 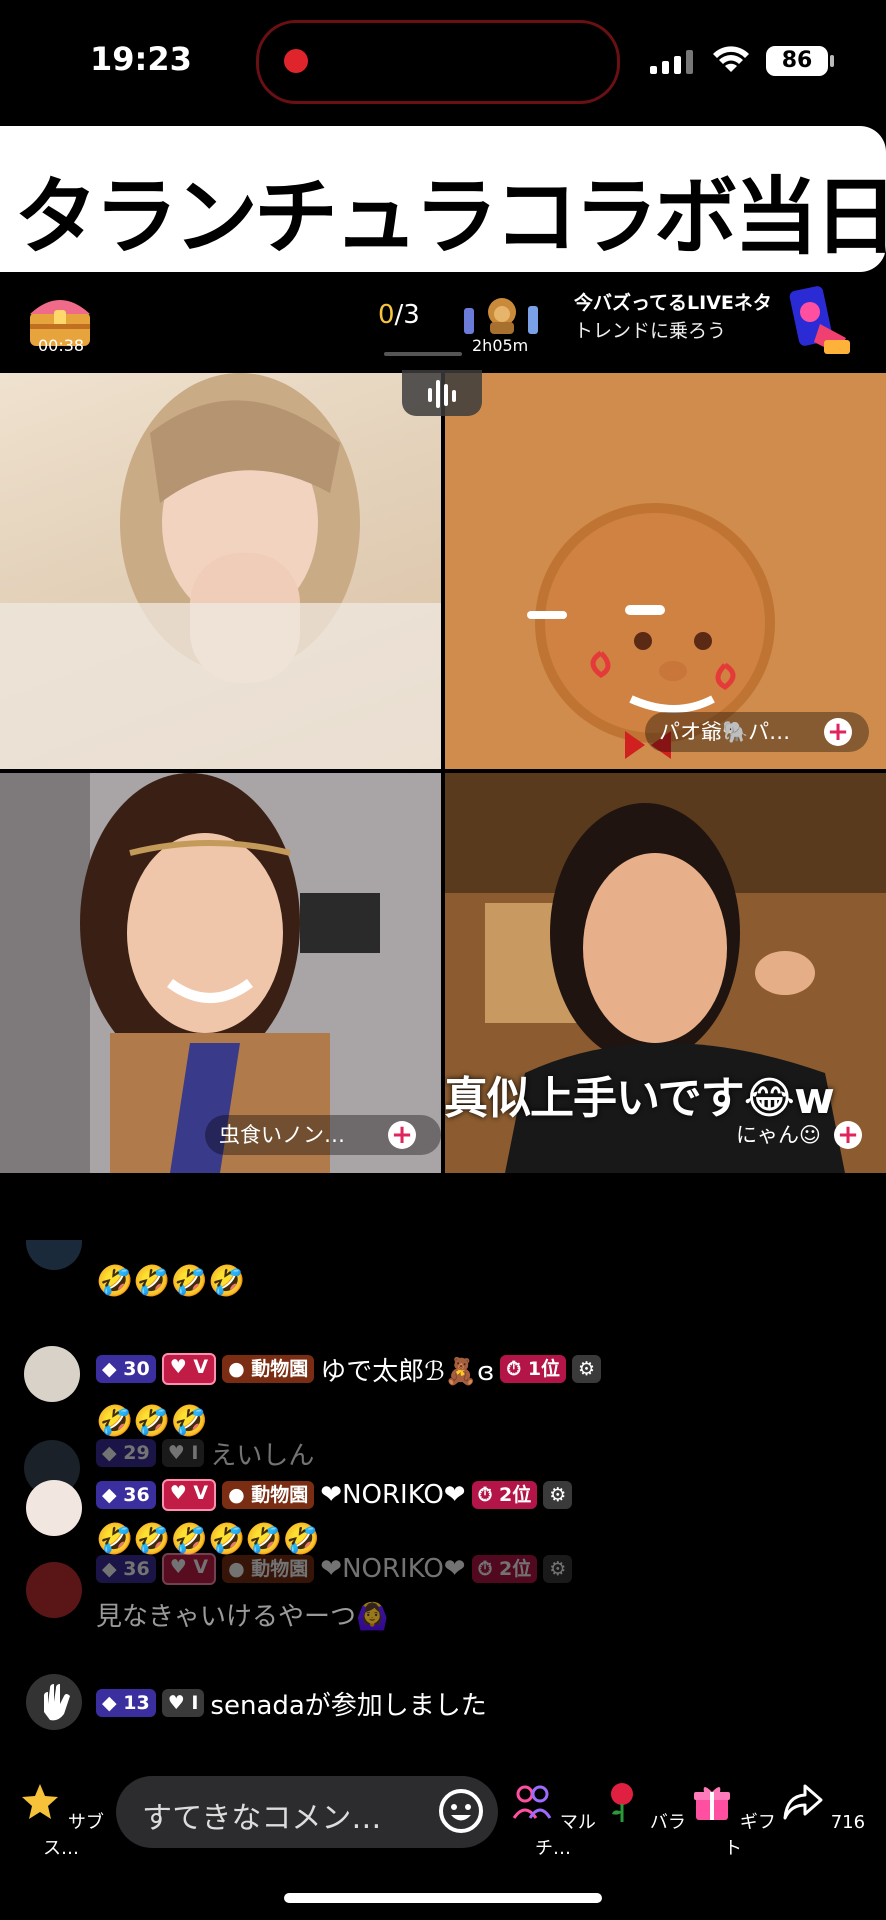 I want to click on banner-title: タランチュラコラボ当日, so click(x=450, y=217).